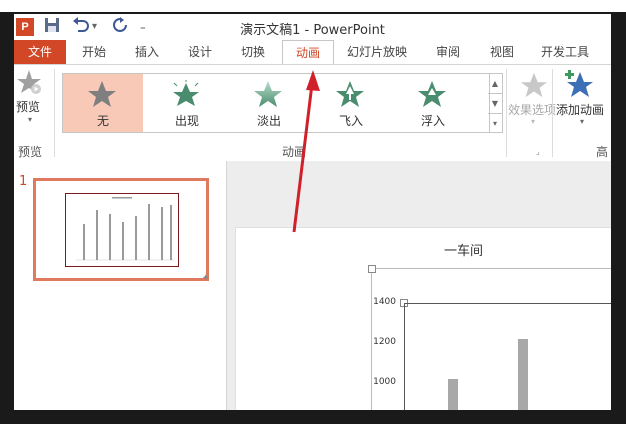  Describe the element at coordinates (313, 417) in the screenshot. I see `frame-bottom` at that location.